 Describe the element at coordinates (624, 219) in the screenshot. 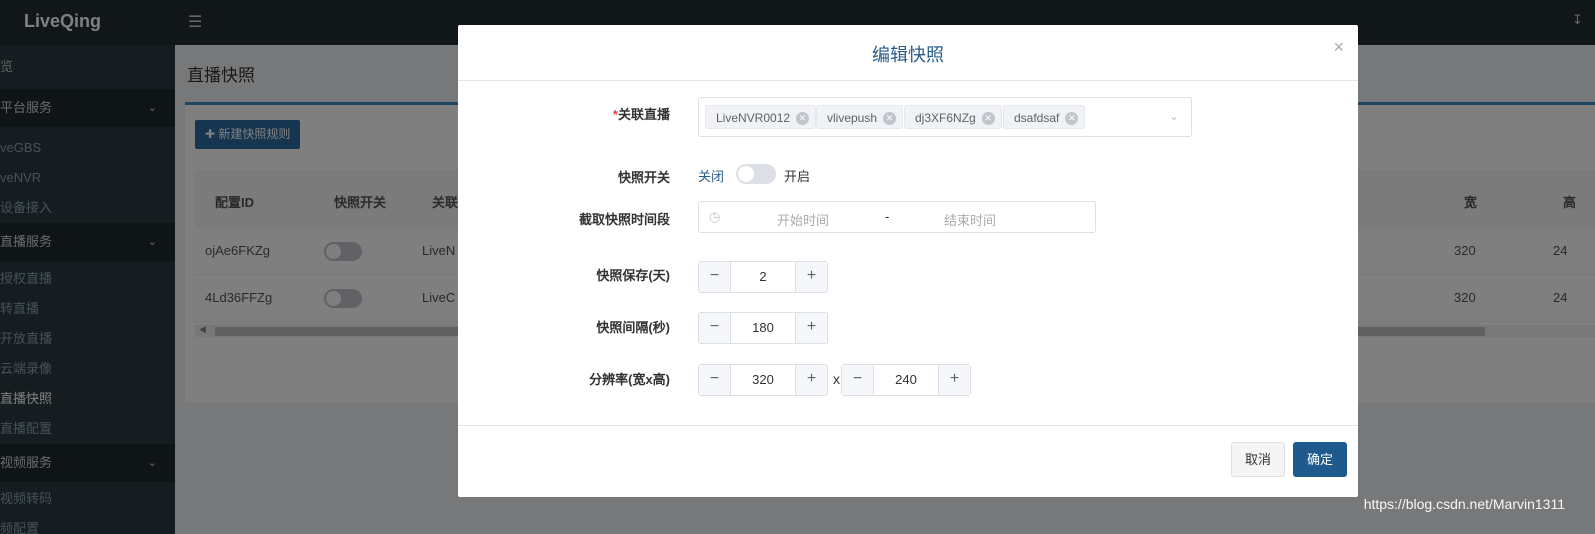

I see `time-range-label: 截取快照时间段` at that location.